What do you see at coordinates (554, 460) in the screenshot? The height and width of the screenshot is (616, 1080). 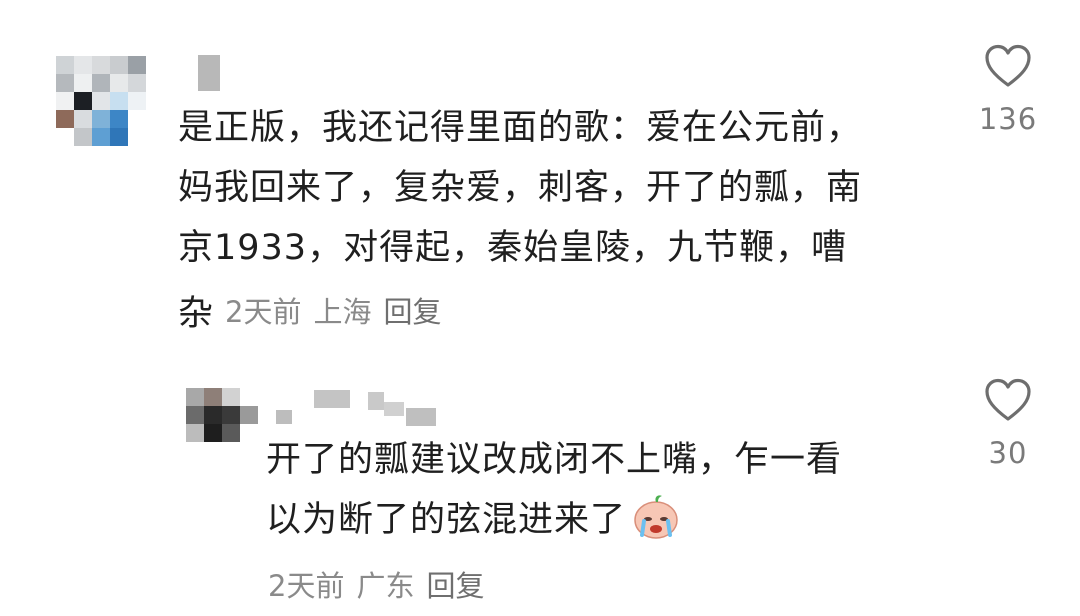 I see `comment-line: 开了的瓢建议改成闭不上嘴，乍一看` at bounding box center [554, 460].